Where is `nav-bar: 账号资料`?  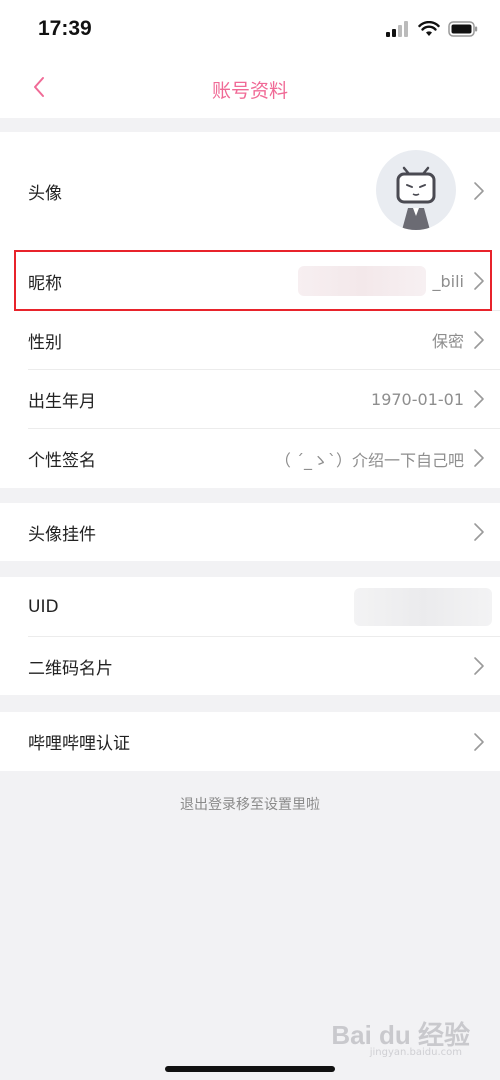
nav-bar: 账号资料 is located at coordinates (250, 88).